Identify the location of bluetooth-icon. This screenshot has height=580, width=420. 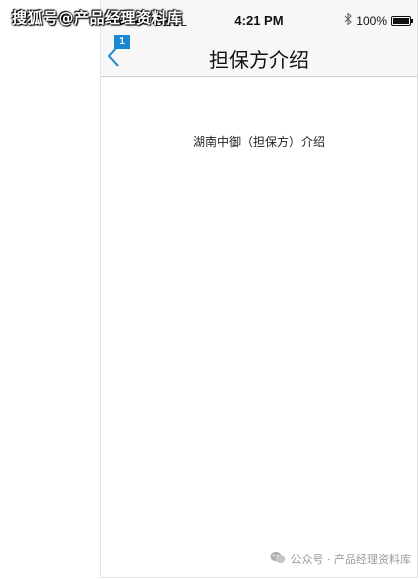
(348, 20).